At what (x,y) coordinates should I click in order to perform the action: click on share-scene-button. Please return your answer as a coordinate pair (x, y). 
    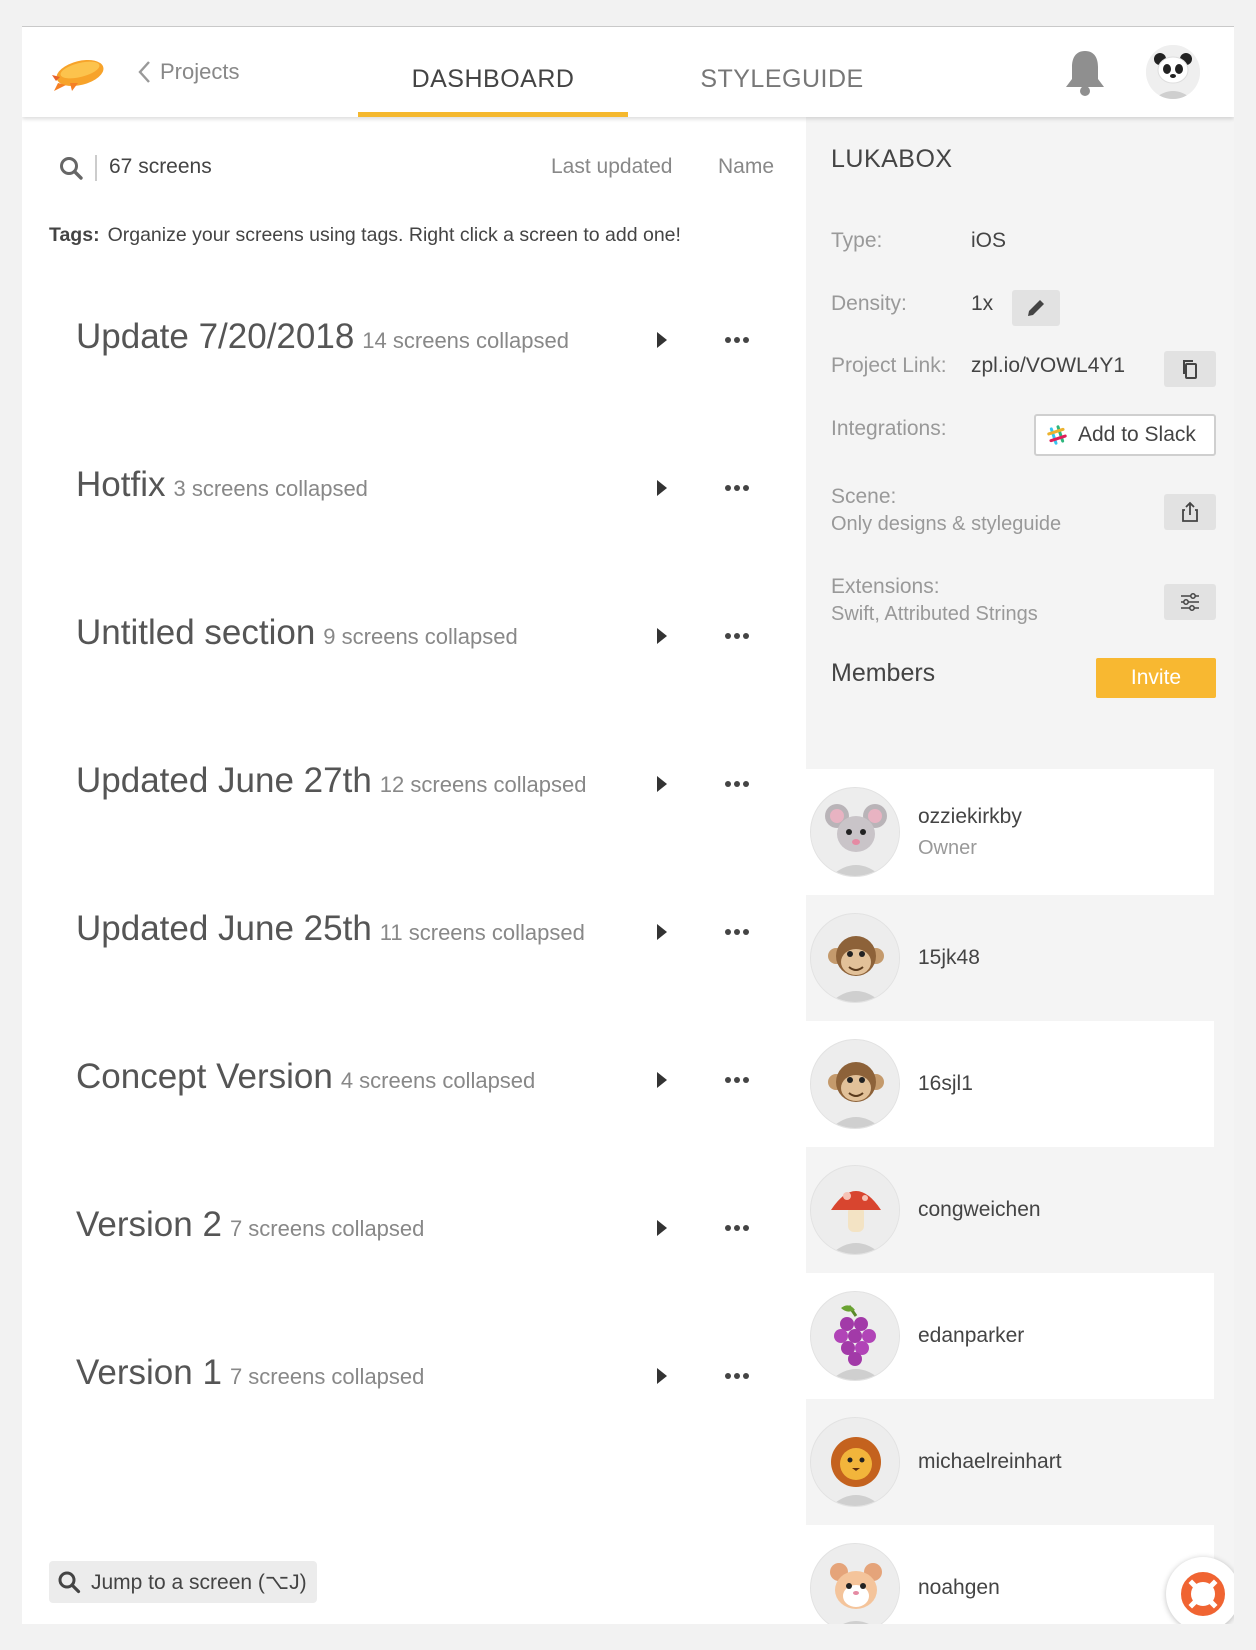
    Looking at the image, I should click on (1190, 512).